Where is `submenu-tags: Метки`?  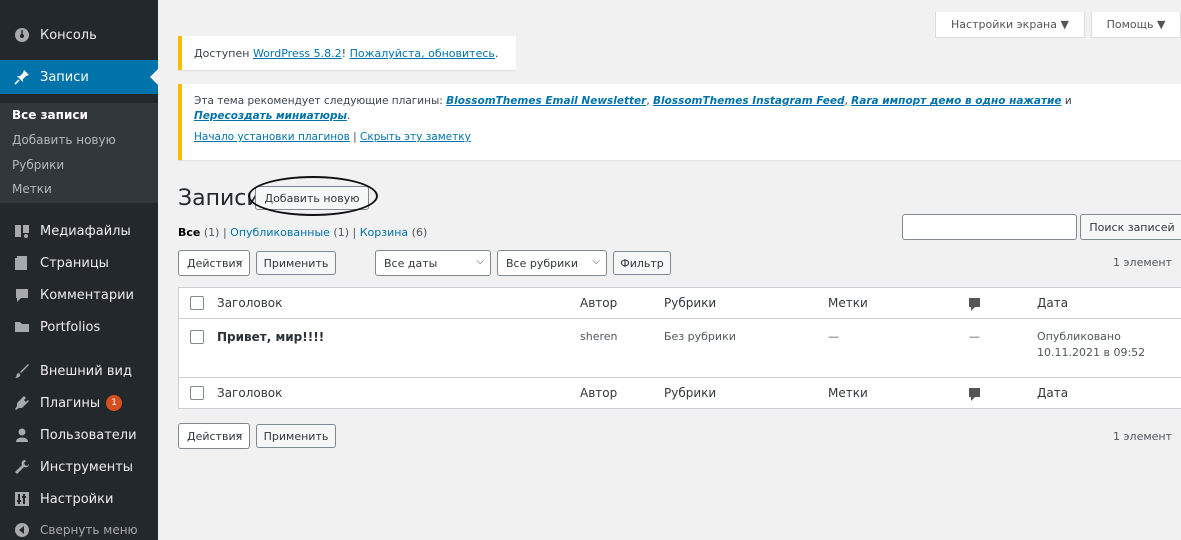
submenu-tags: Метки is located at coordinates (32, 189).